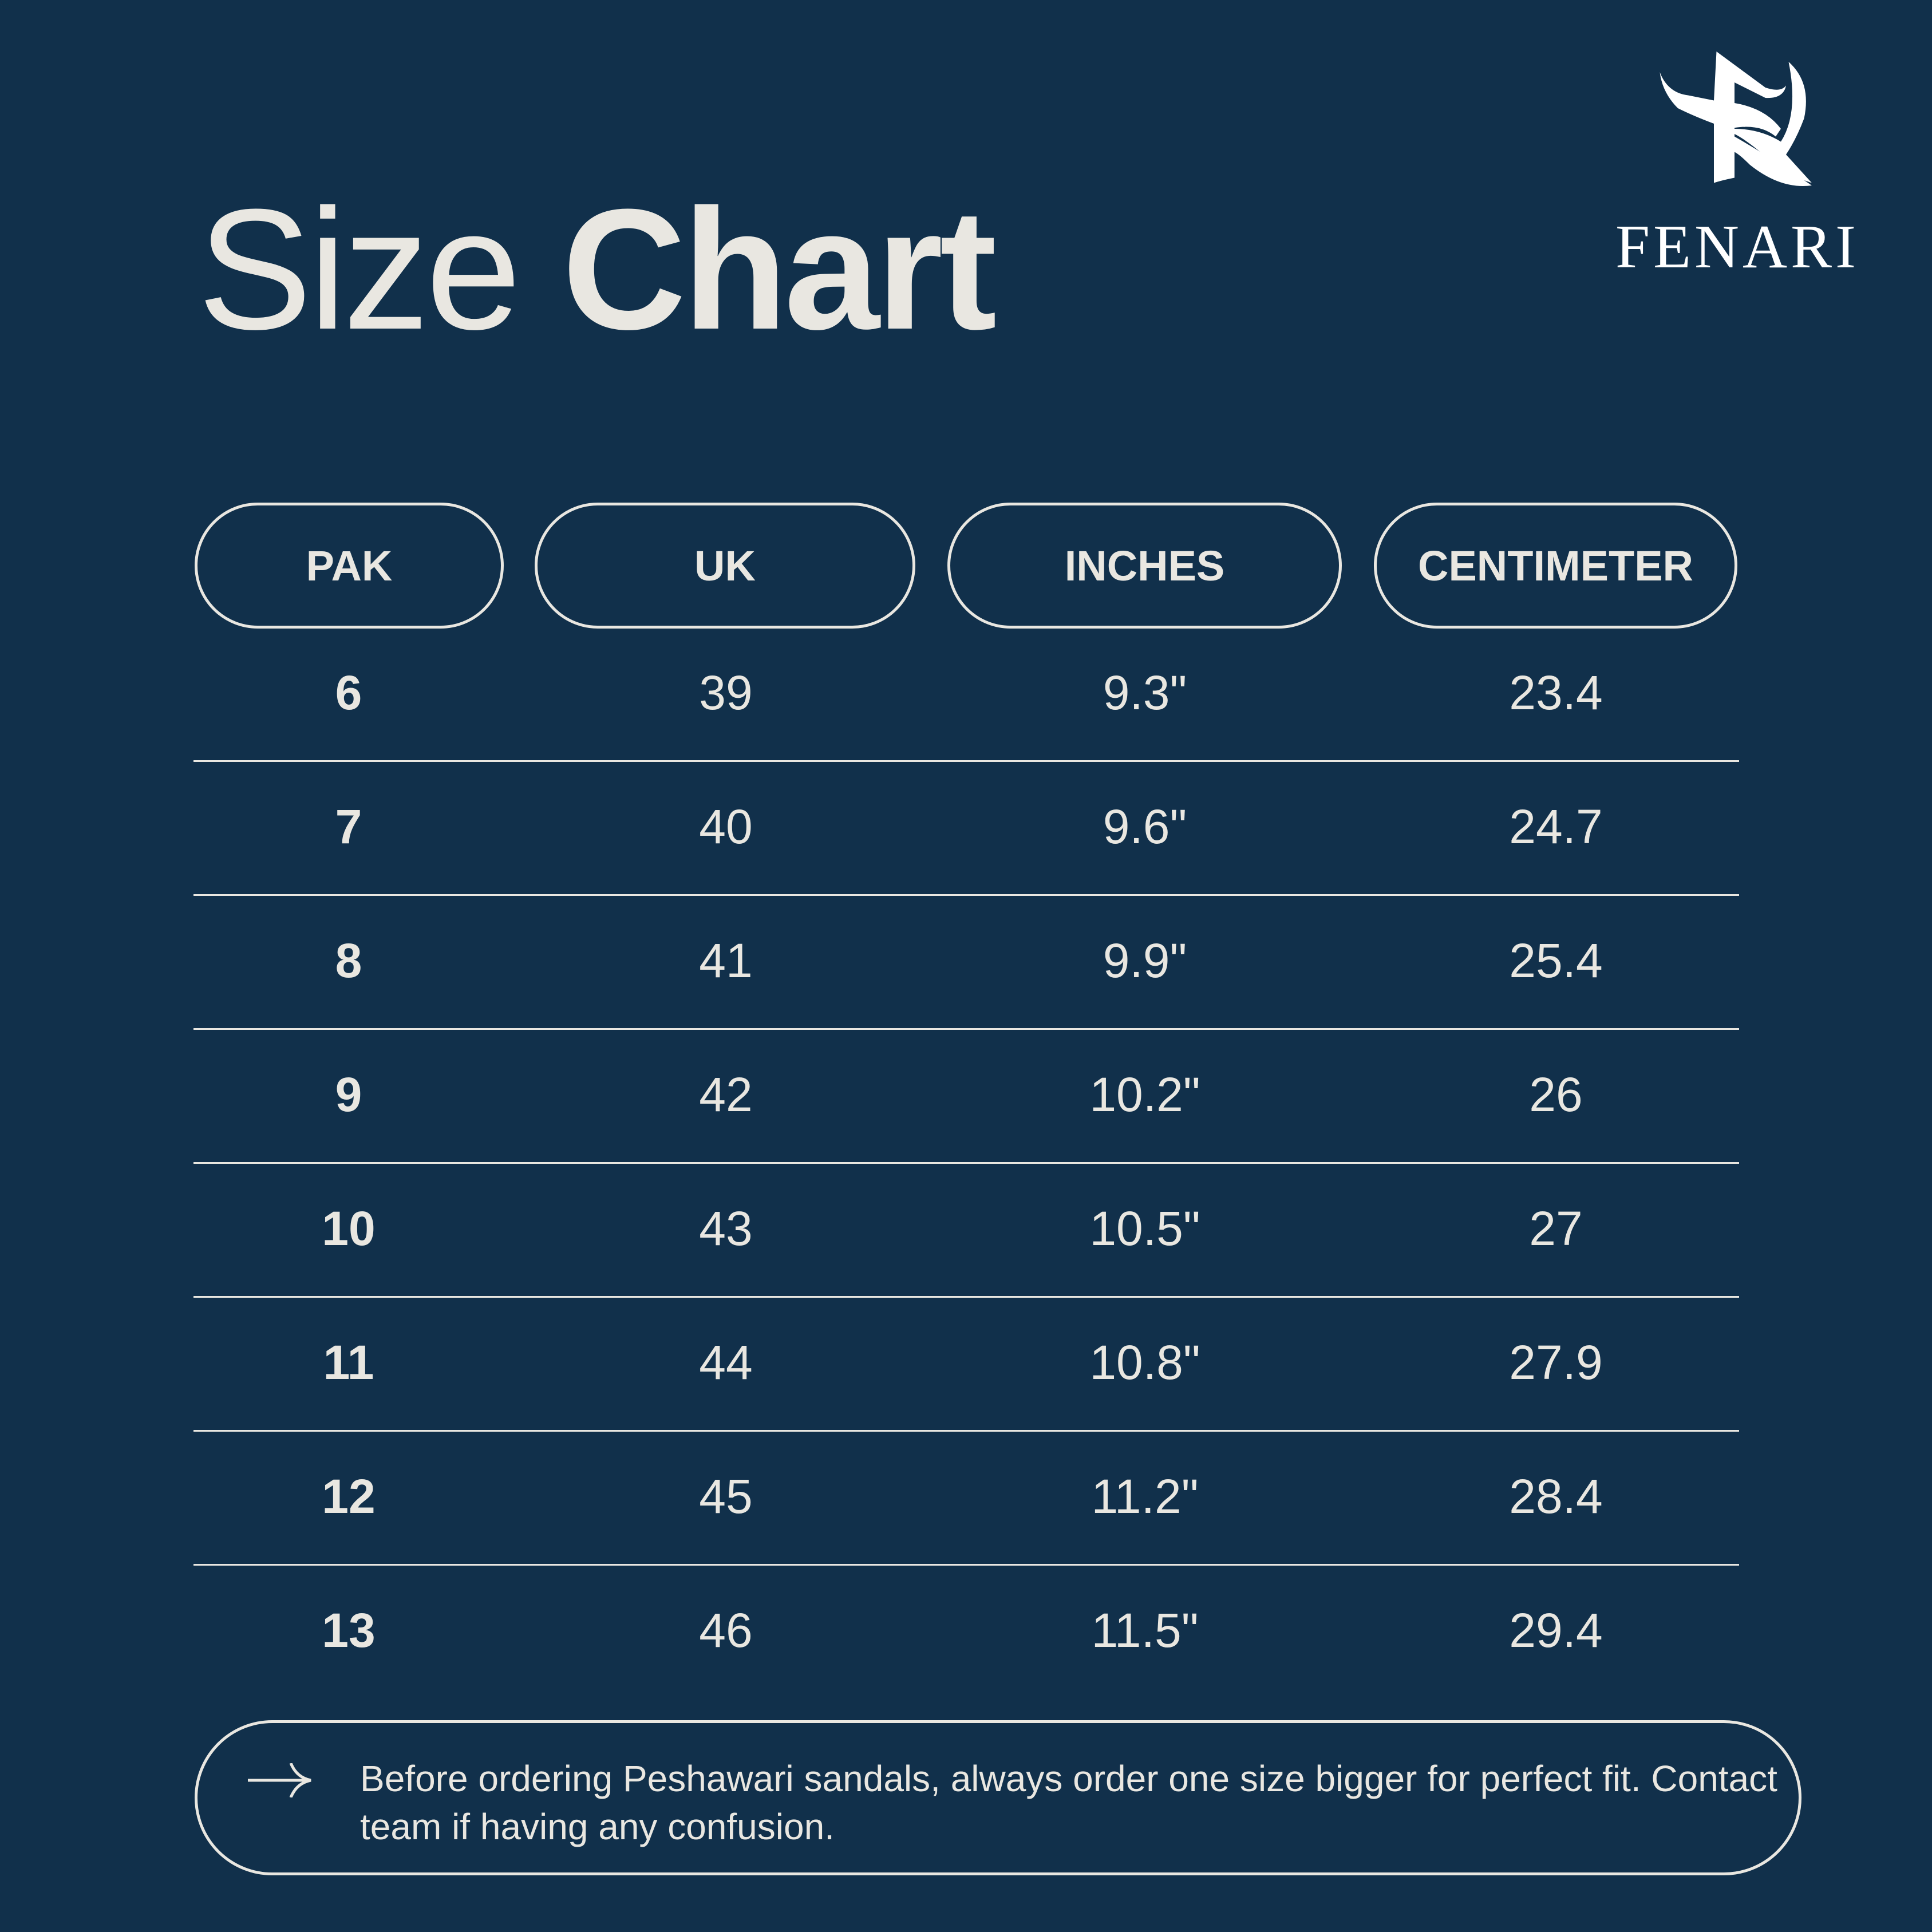 This screenshot has width=1932, height=1932. I want to click on cell-inches: 9.3", so click(1145, 693).